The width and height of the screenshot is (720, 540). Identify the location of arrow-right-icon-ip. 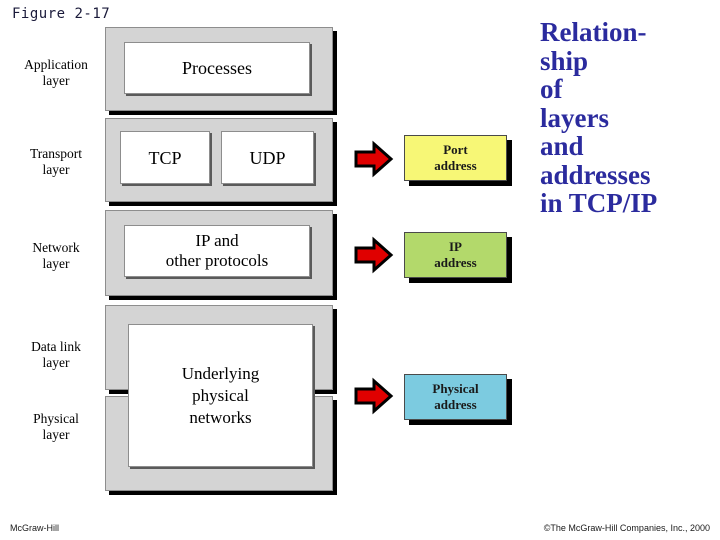
(373, 255).